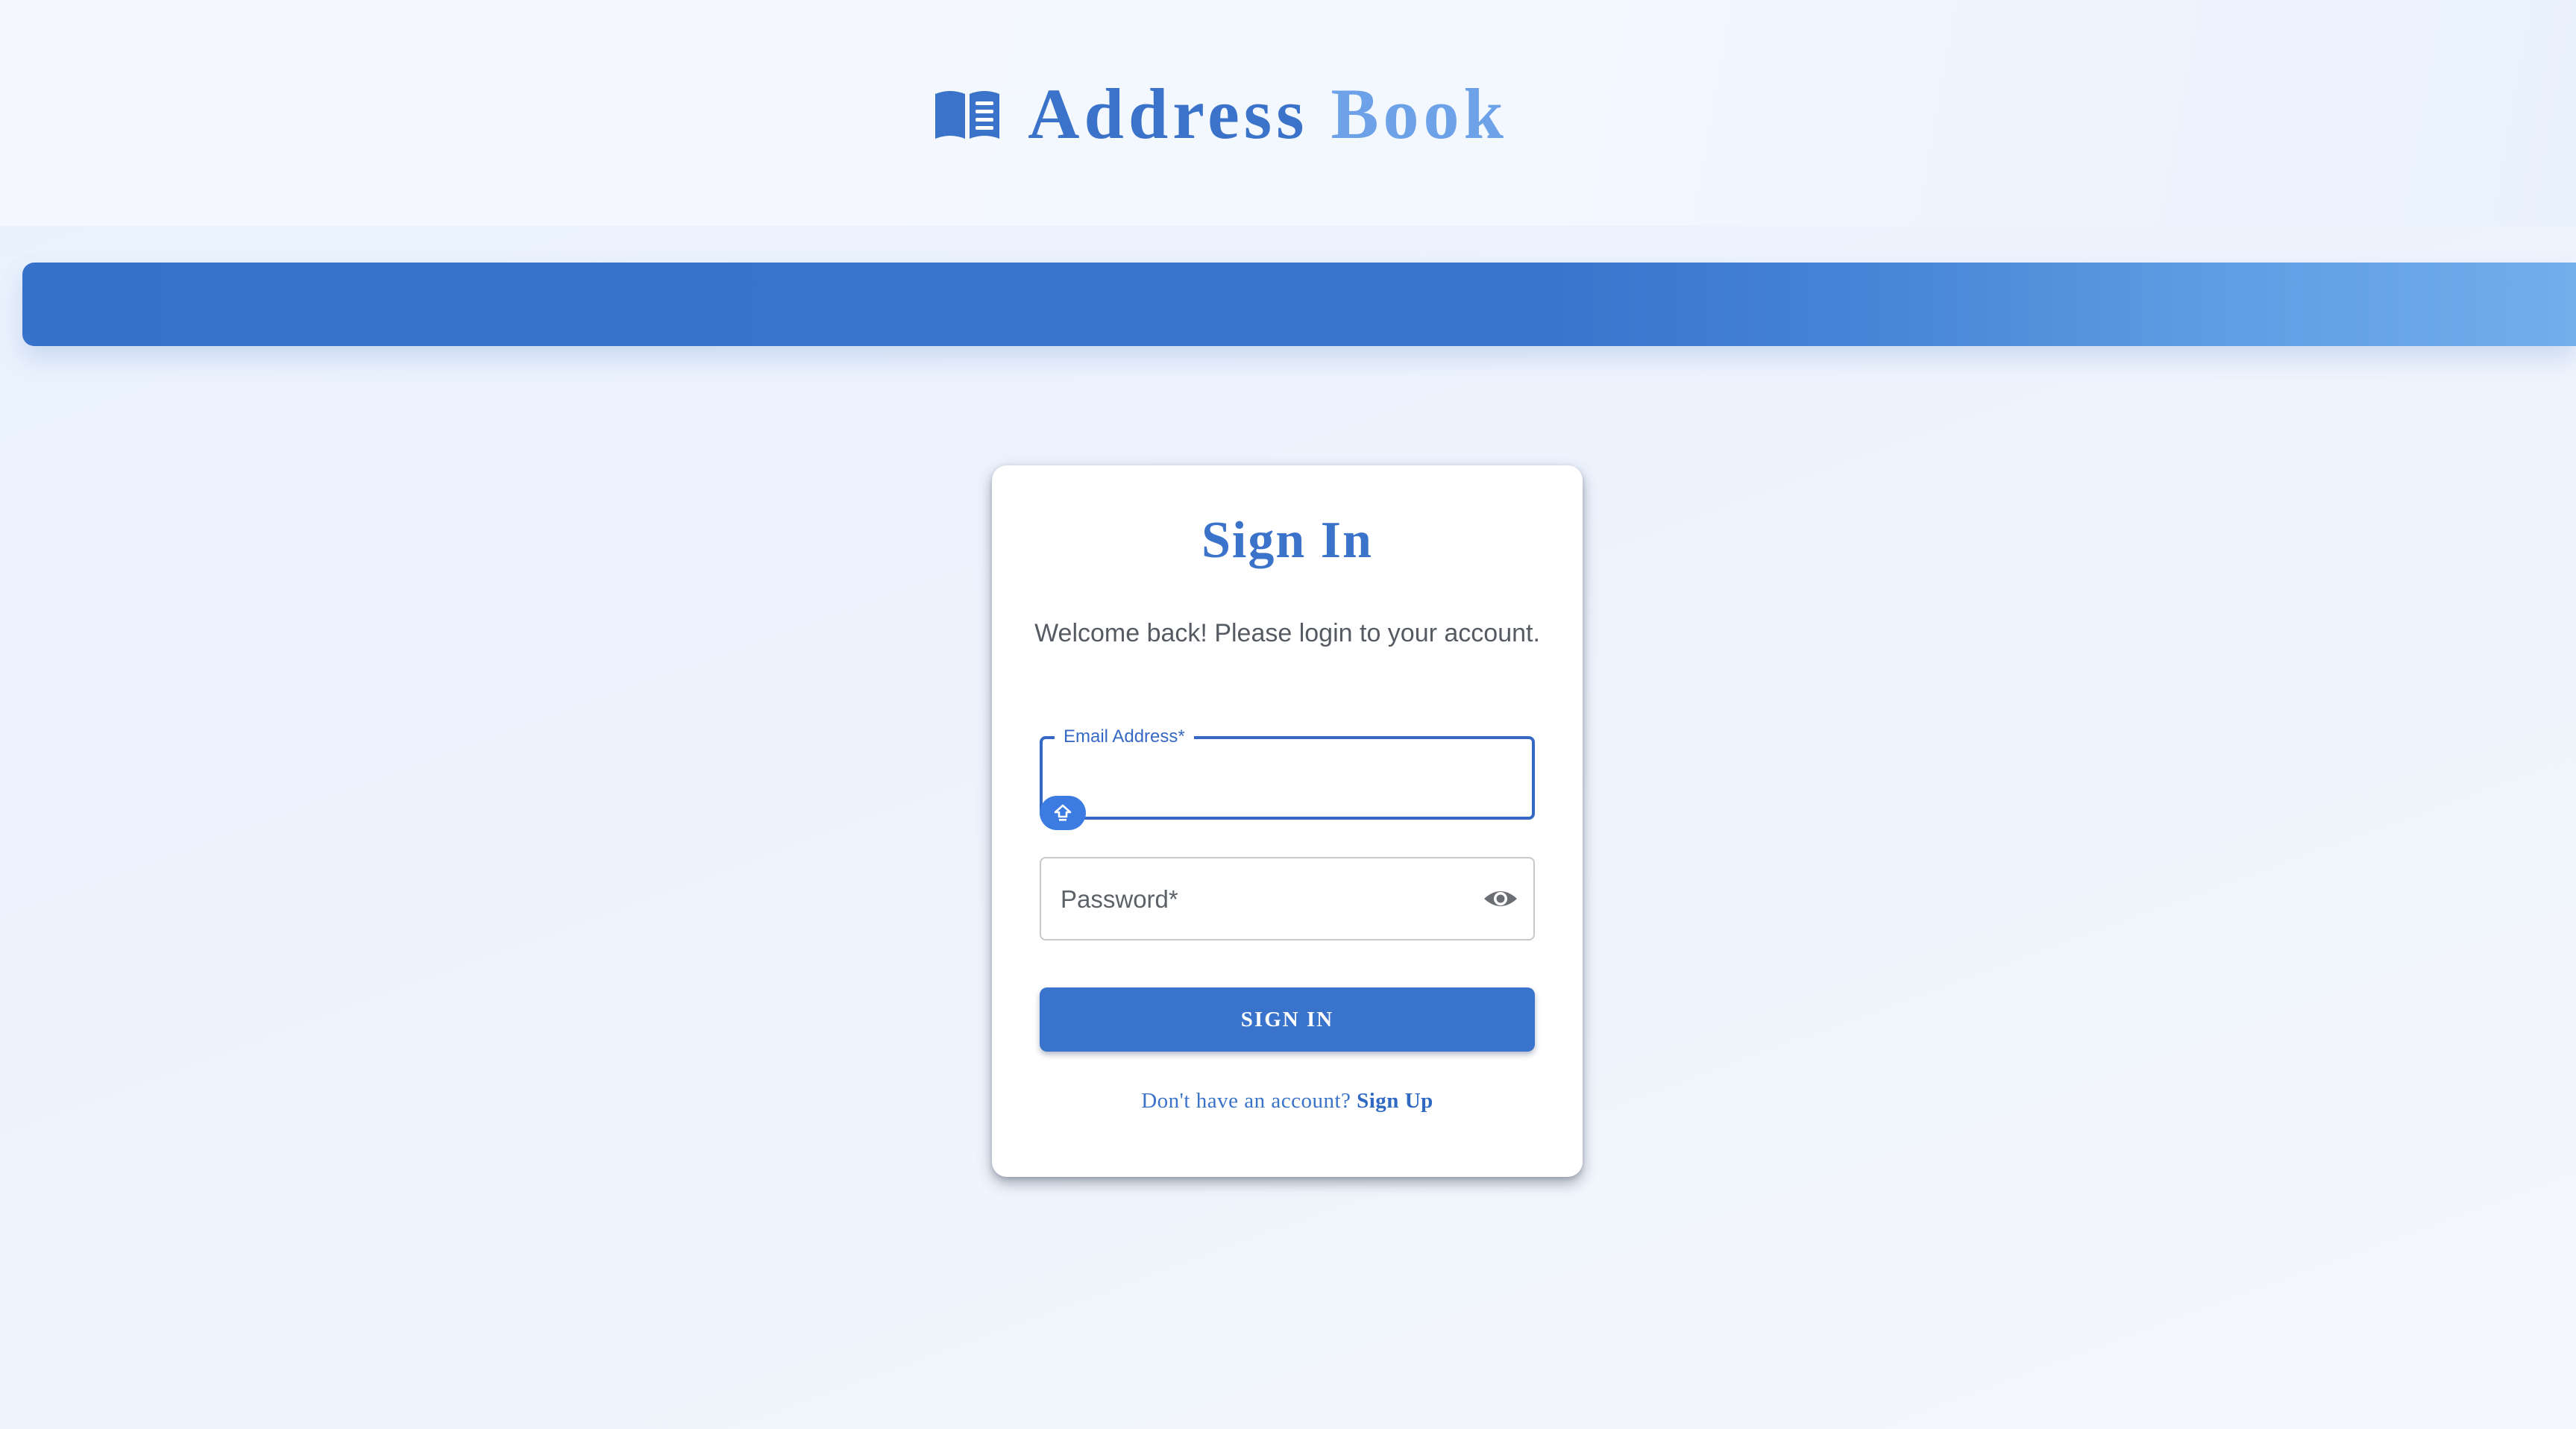 This screenshot has width=2576, height=1429. Describe the element at coordinates (1246, 1101) in the screenshot. I see `signup-prompt-text: Don't have an account?` at that location.